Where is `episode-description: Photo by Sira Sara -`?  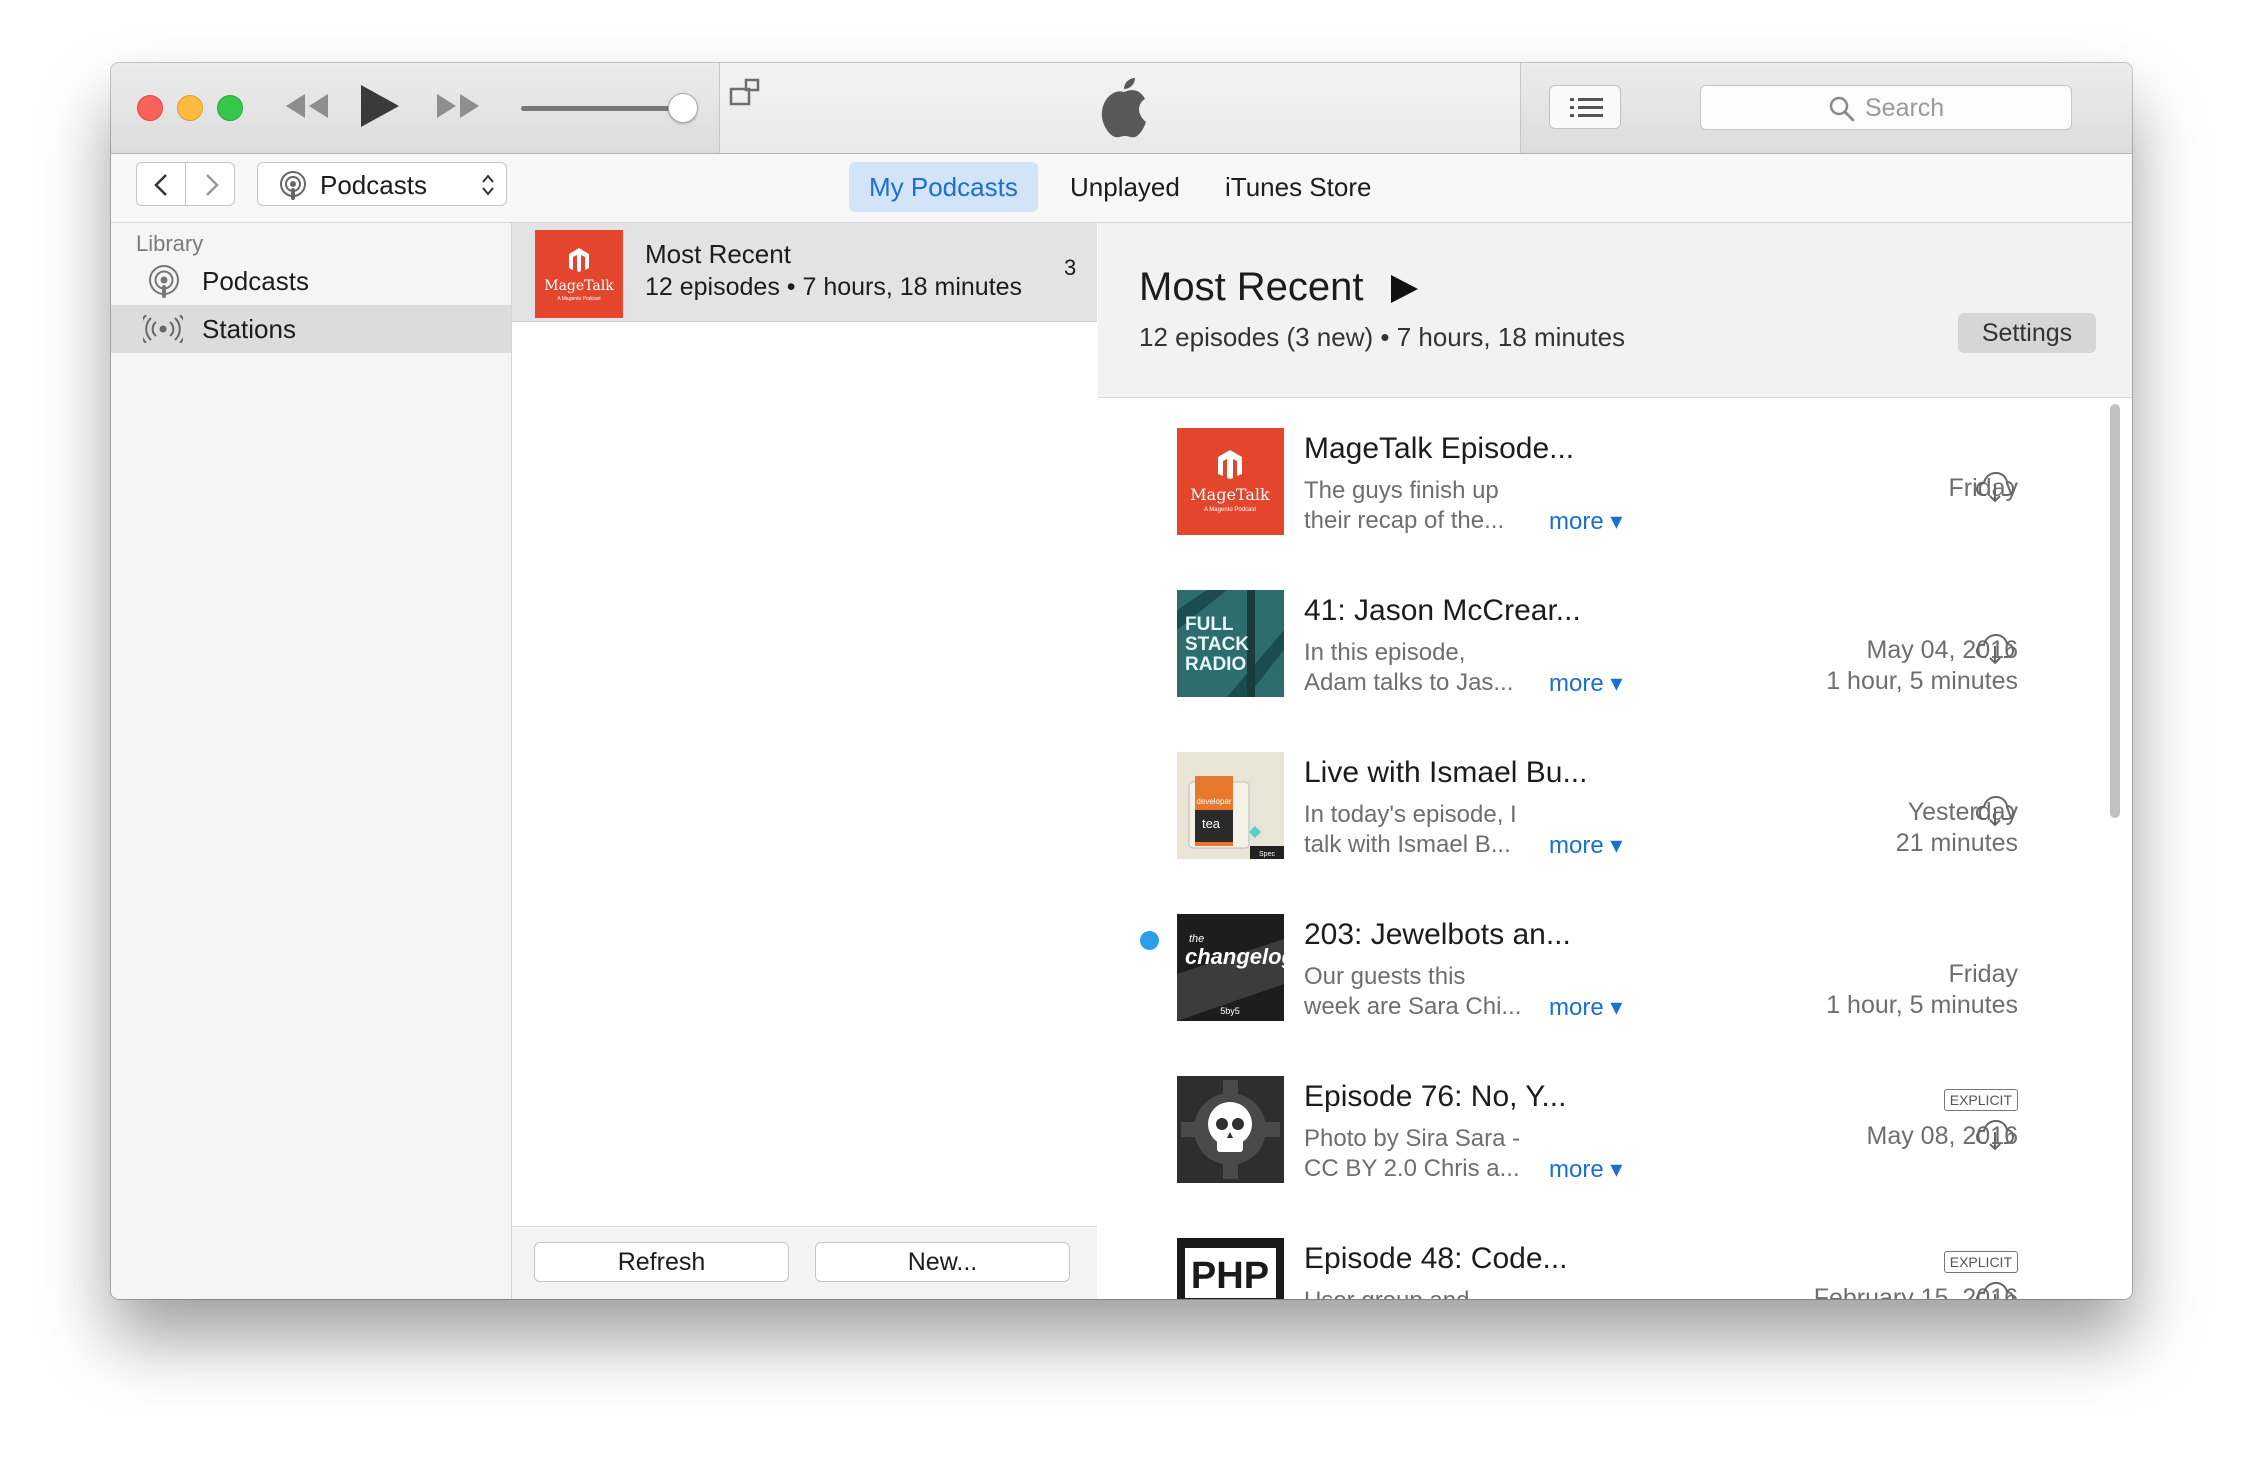
episode-description: Photo by Sira Sara - is located at coordinates (1412, 1138).